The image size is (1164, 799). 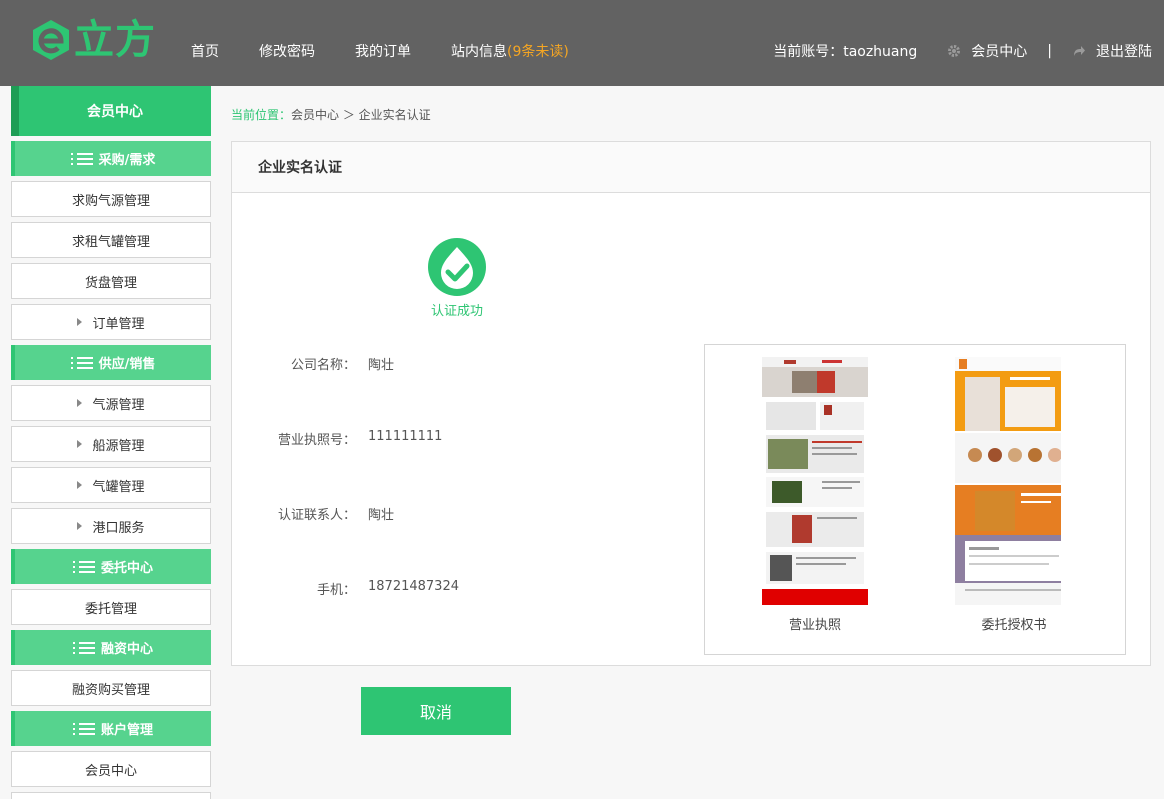 I want to click on field-value: 111111111, so click(x=405, y=436).